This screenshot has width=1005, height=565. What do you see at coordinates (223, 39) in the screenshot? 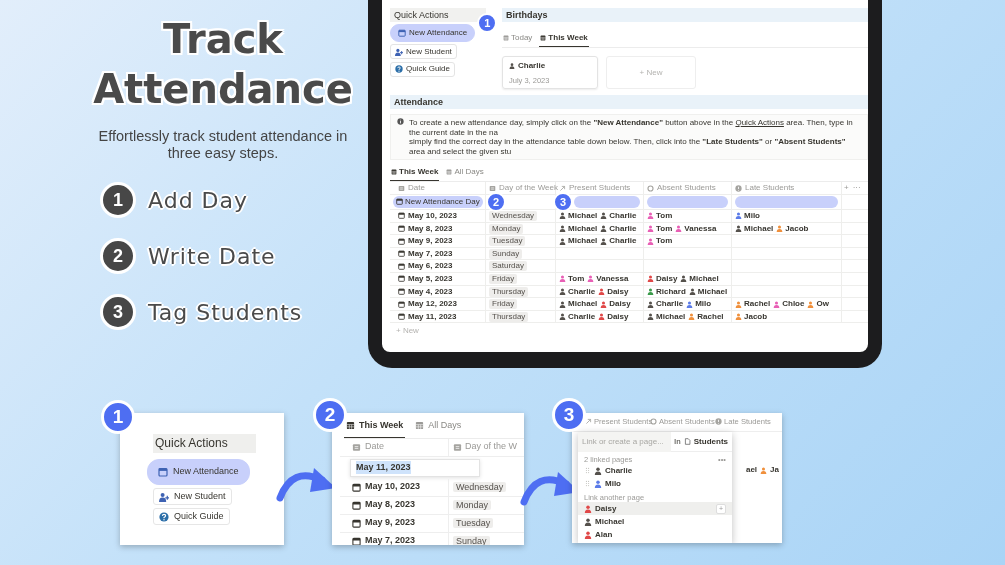
I see `title-line: Track` at bounding box center [223, 39].